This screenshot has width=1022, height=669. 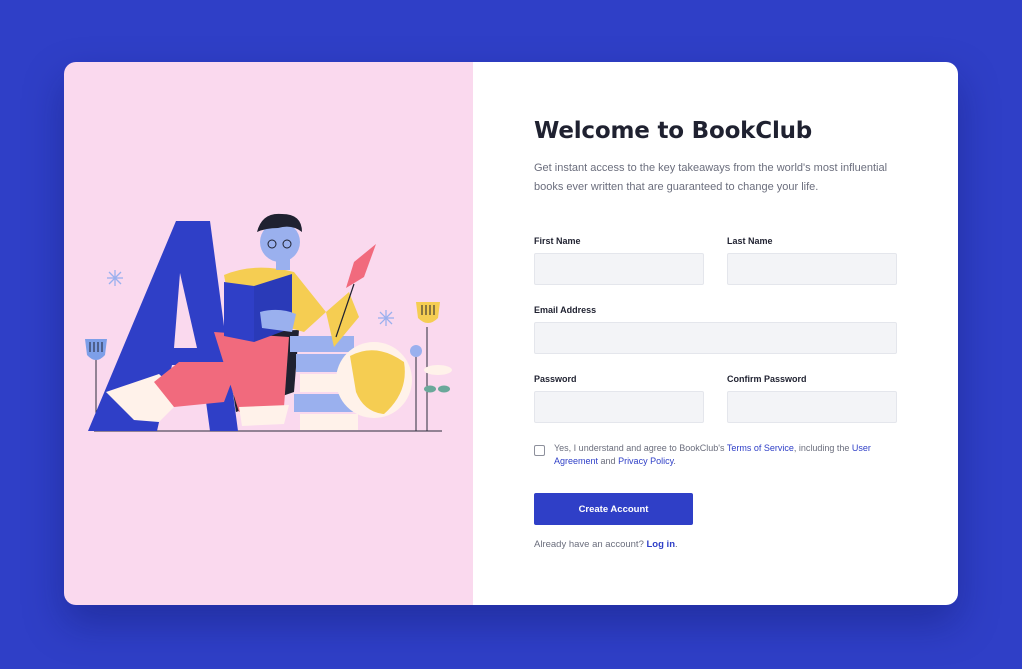 What do you see at coordinates (812, 407) in the screenshot?
I see `confirm-password-field` at bounding box center [812, 407].